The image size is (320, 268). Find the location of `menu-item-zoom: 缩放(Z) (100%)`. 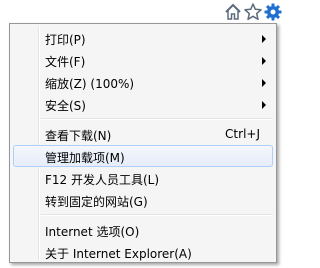

menu-item-zoom: 缩放(Z) (100%) is located at coordinates (143, 82).